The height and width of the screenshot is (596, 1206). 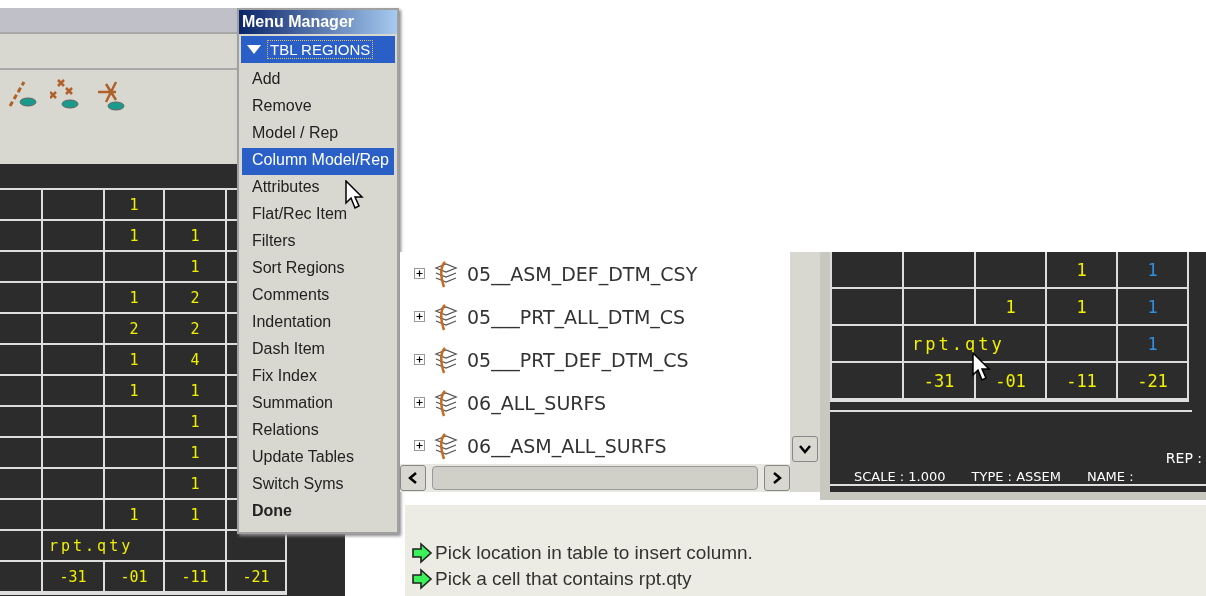 What do you see at coordinates (422, 579) in the screenshot?
I see `arrow-icon` at bounding box center [422, 579].